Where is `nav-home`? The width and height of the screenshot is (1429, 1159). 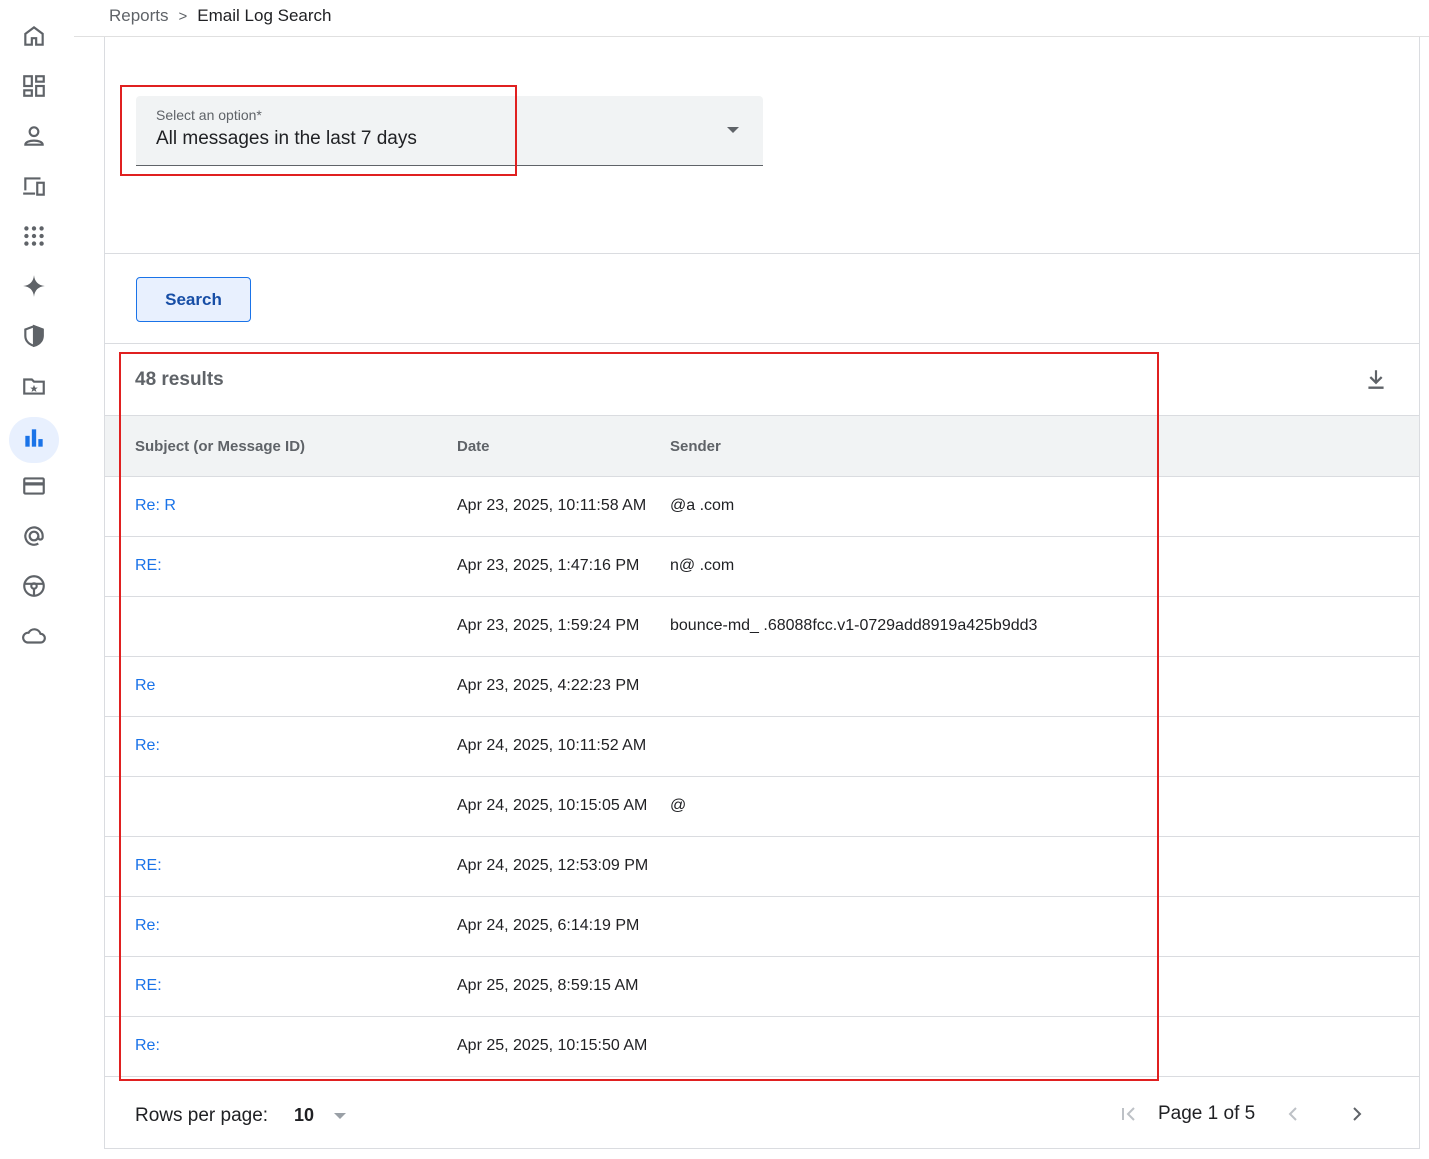
nav-home is located at coordinates (34, 38).